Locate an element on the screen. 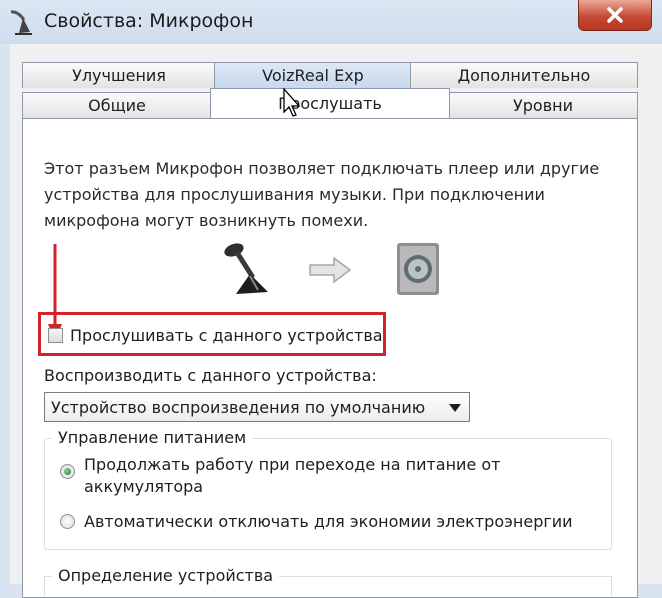 This screenshot has height=598, width=662. close-icon is located at coordinates (615, 15).